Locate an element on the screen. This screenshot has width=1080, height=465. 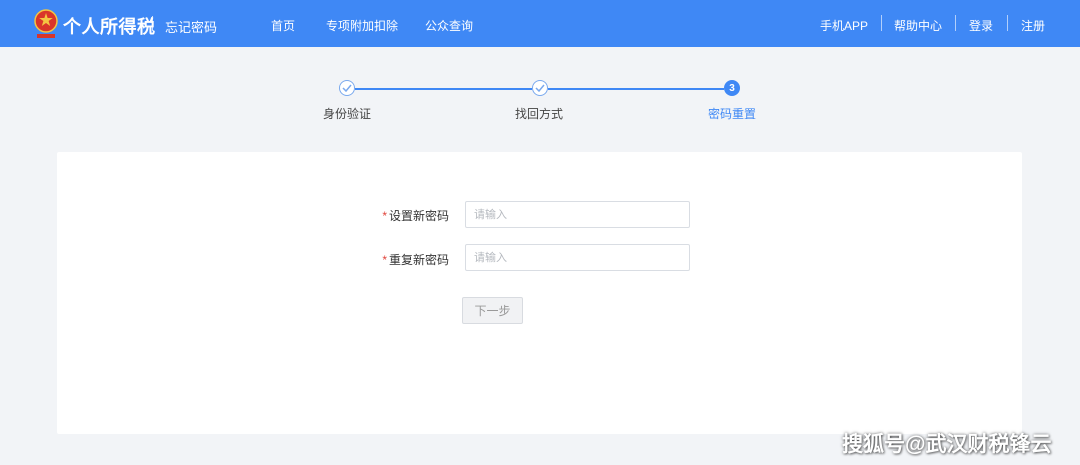
step-label-recovery-method: 找回方式 is located at coordinates (538, 114).